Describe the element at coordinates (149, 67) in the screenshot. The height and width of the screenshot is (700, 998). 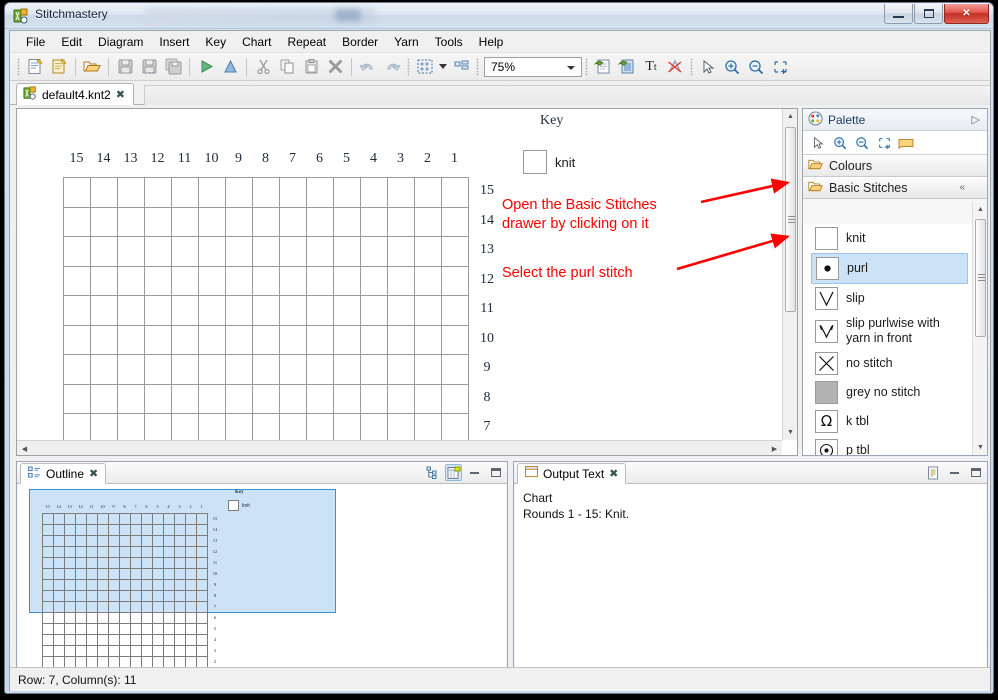
I see `save-as-icon` at that location.